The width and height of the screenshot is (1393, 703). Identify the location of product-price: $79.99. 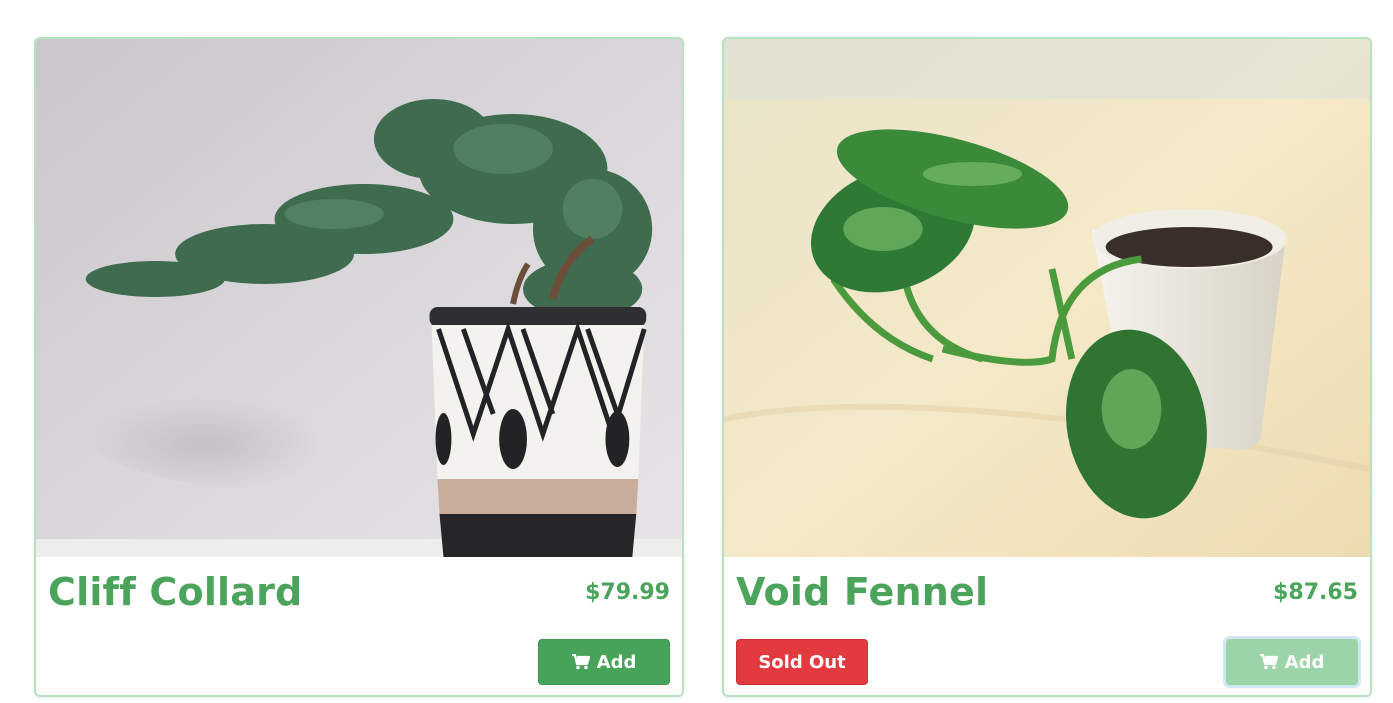
(627, 592).